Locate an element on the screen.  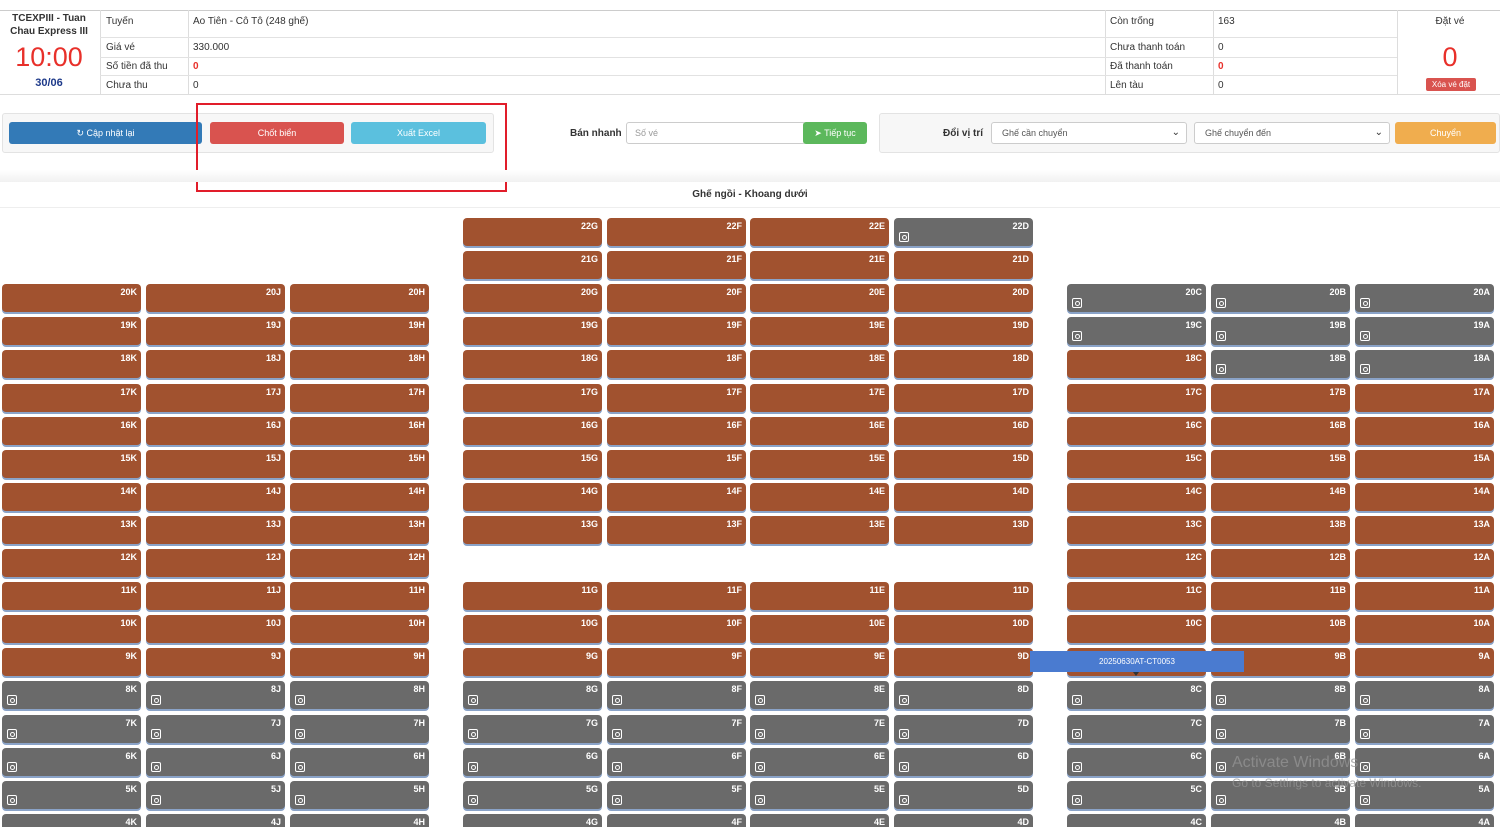
ticket-number-input: Số vé is located at coordinates (716, 133).